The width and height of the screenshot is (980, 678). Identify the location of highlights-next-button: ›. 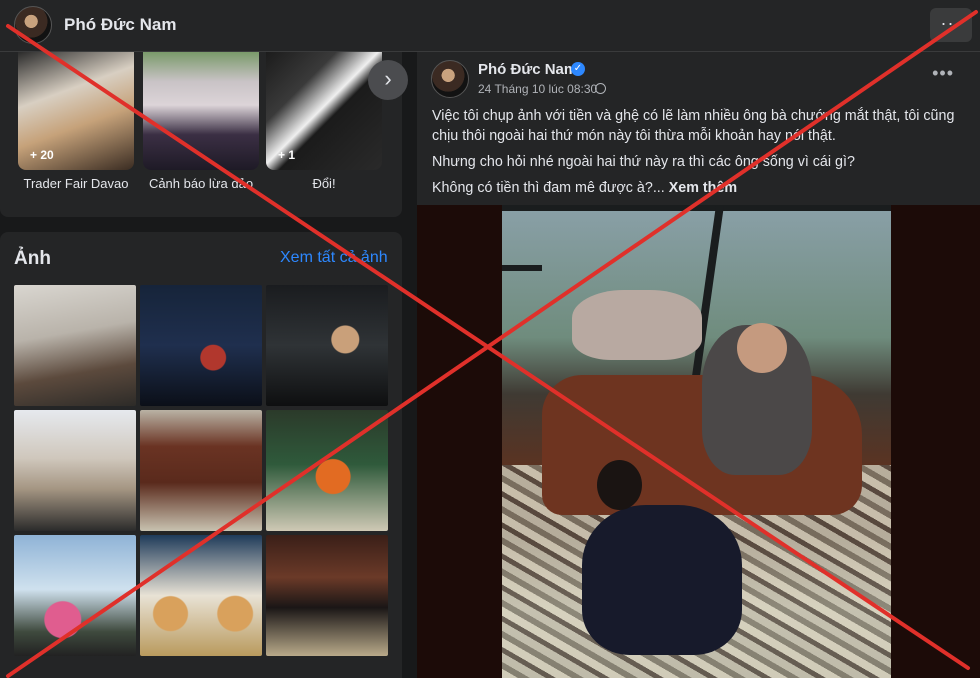
(388, 80).